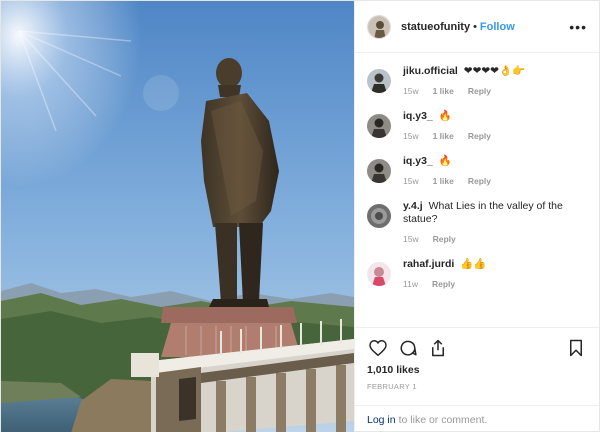 The height and width of the screenshot is (432, 600). I want to click on login-link: Log in, so click(381, 420).